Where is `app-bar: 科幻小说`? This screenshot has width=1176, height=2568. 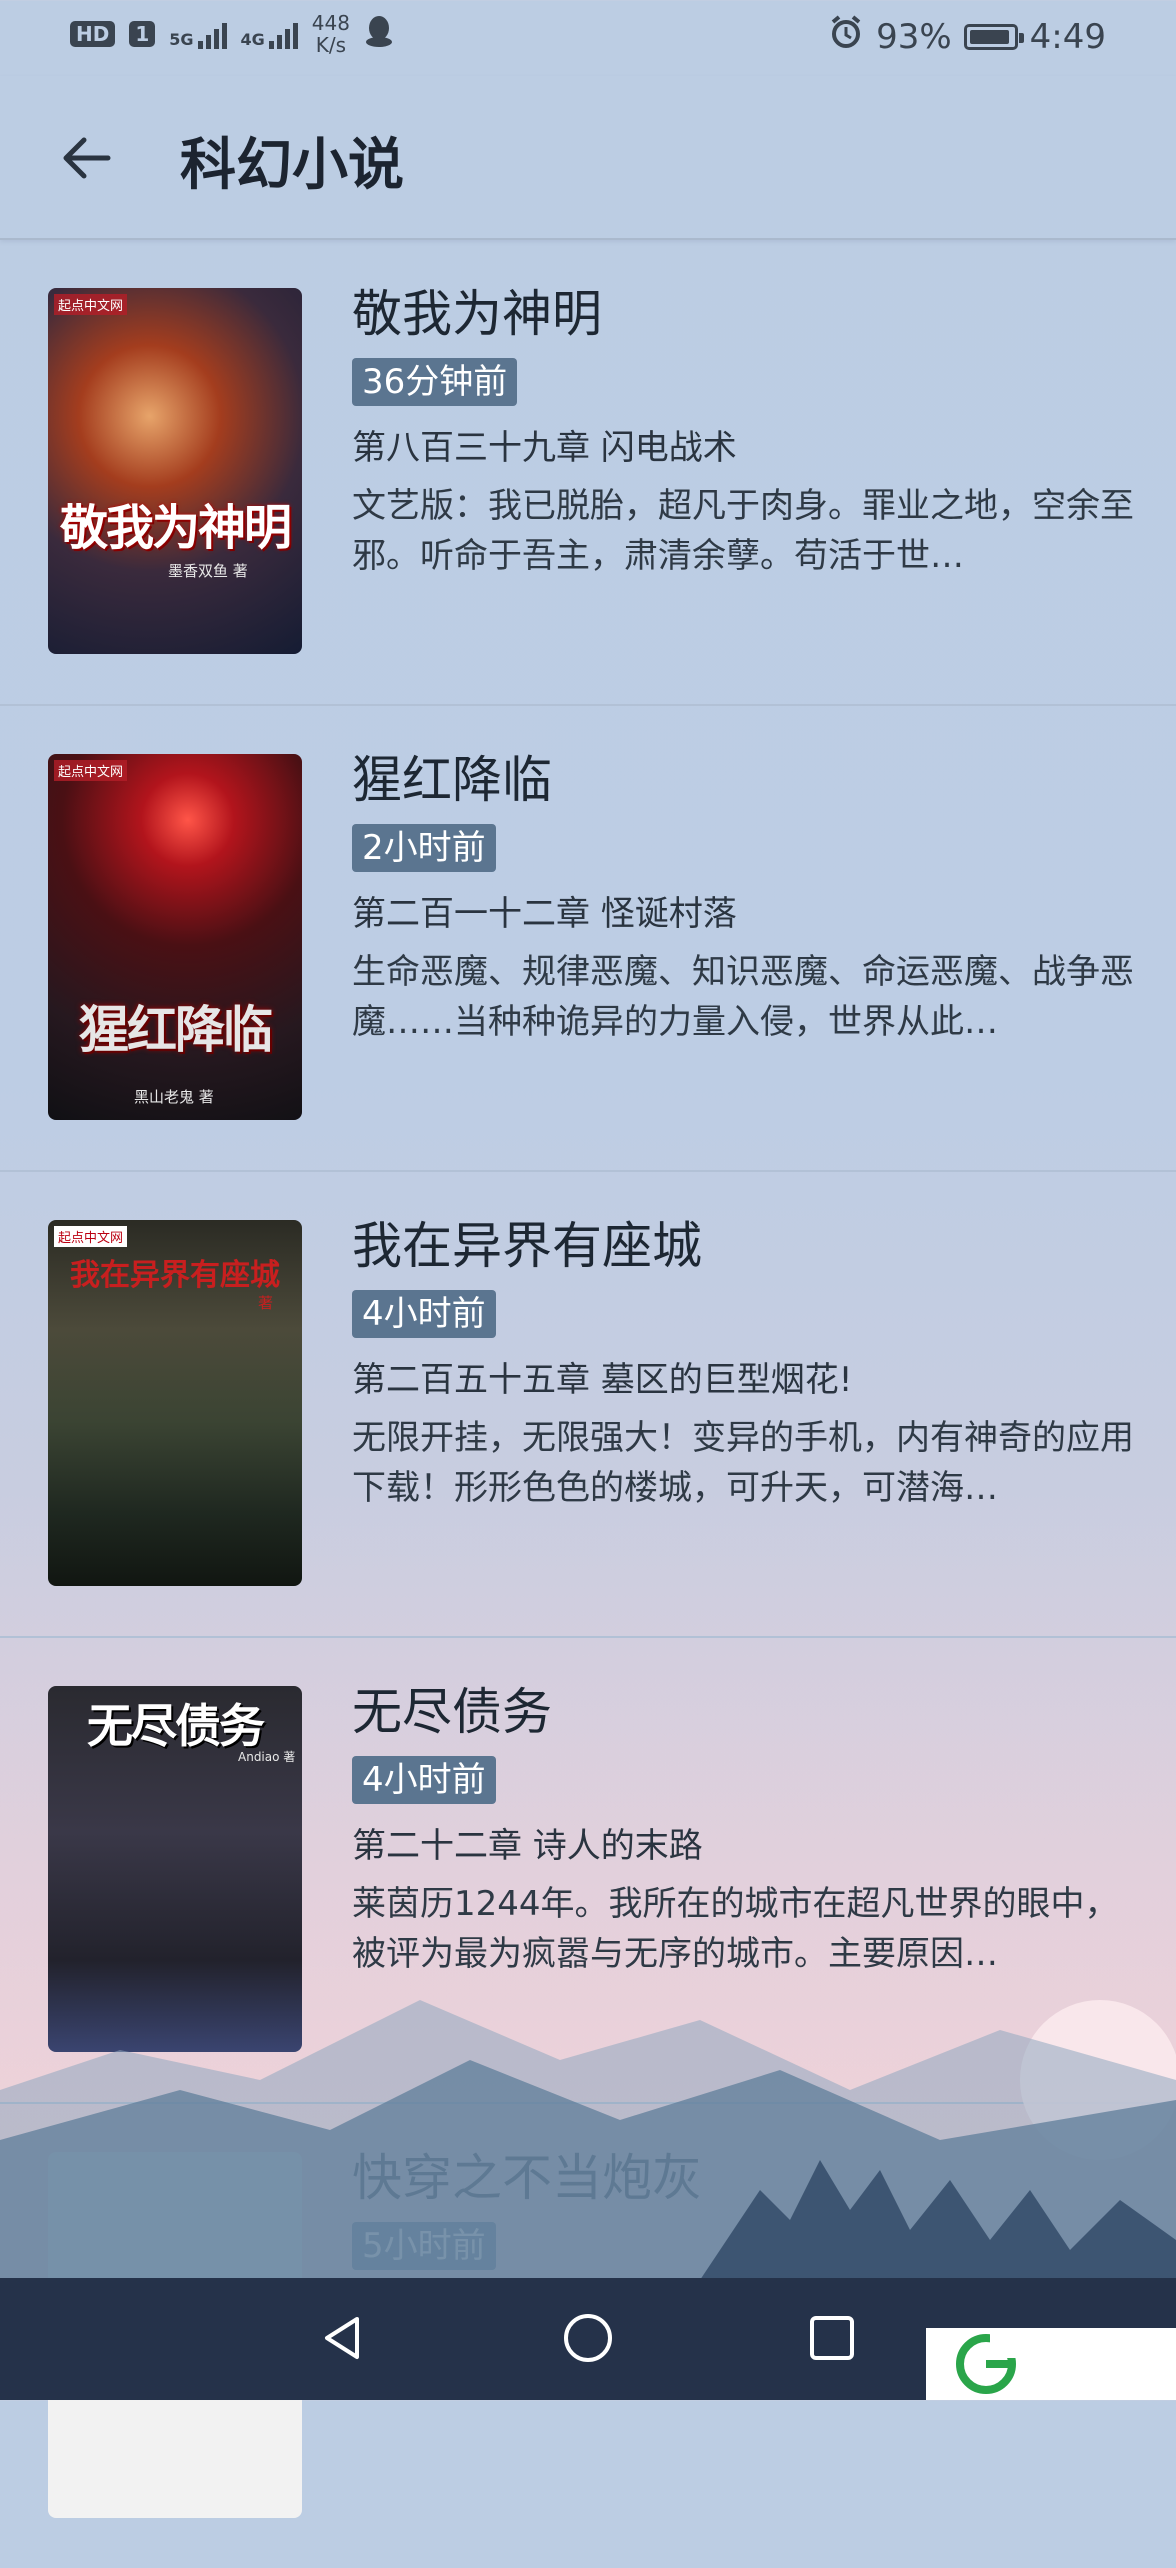 app-bar: 科幻小说 is located at coordinates (588, 158).